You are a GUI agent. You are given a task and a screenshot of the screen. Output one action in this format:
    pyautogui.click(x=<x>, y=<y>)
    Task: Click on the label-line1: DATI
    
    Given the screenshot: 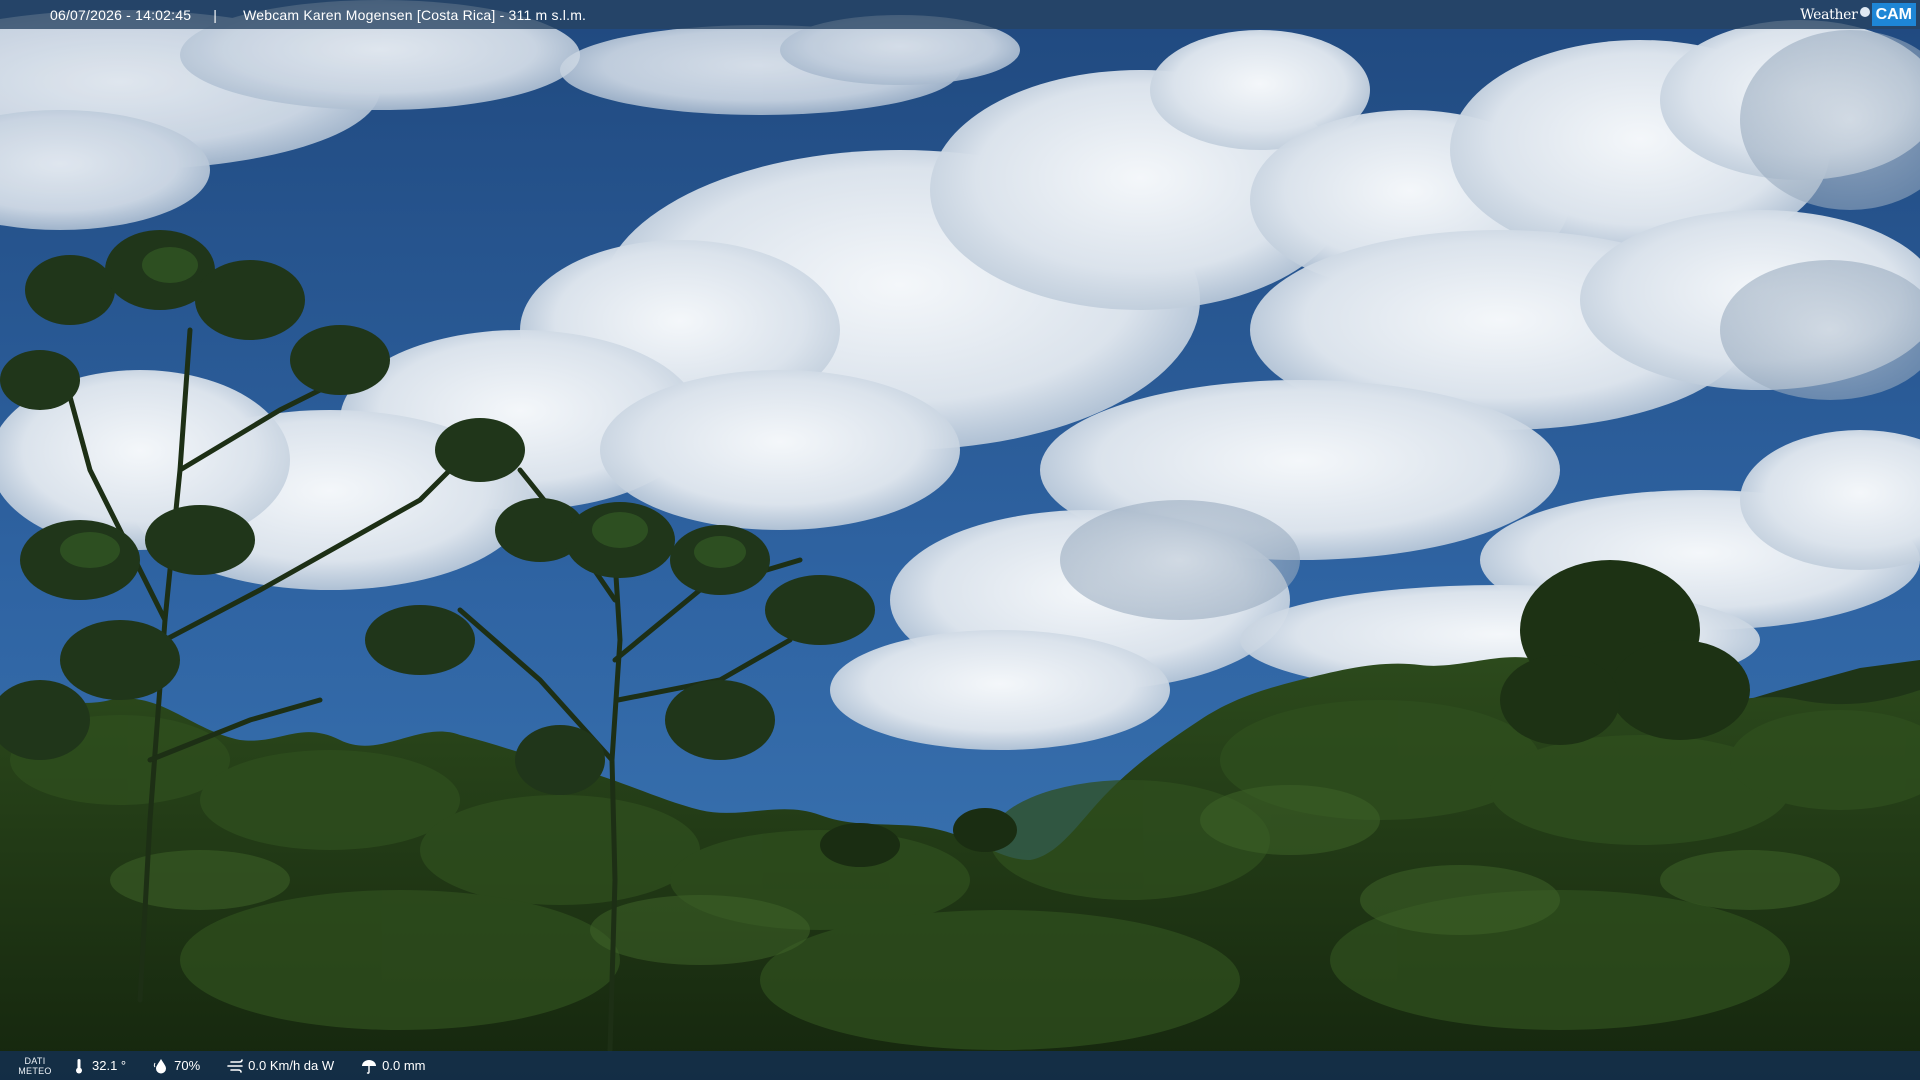 What is the action you would take?
    pyautogui.click(x=35, y=1060)
    